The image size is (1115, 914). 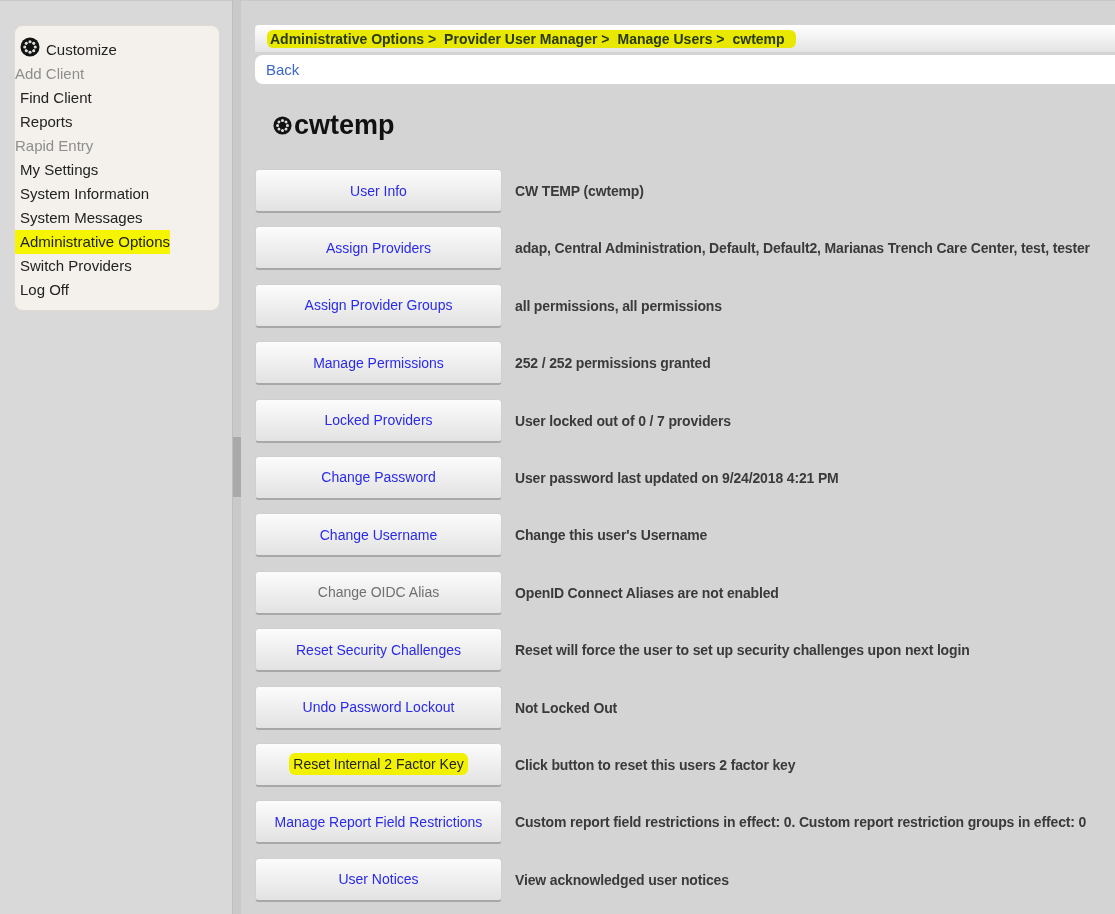 I want to click on action-description: Change this user's Username, so click(x=611, y=535).